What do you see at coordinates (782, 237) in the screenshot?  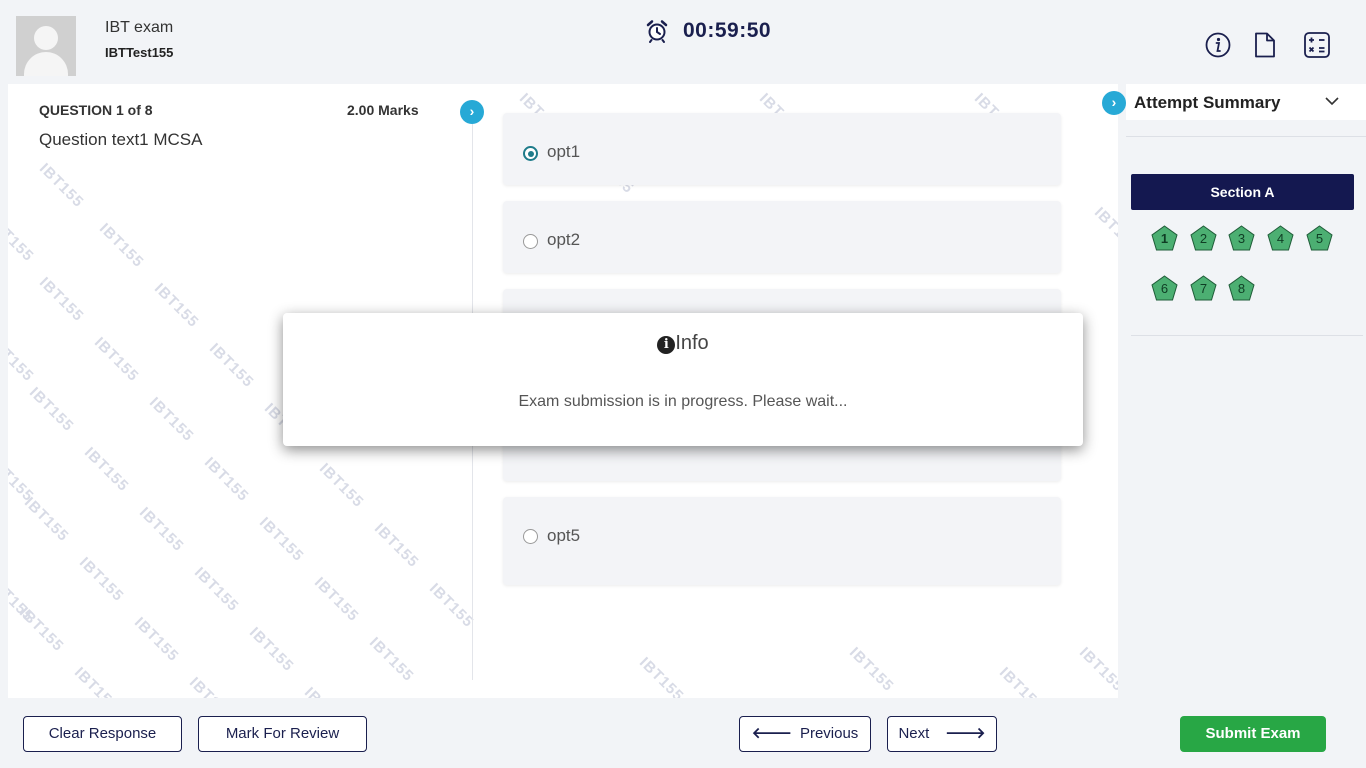 I see `option-2: opt2` at bounding box center [782, 237].